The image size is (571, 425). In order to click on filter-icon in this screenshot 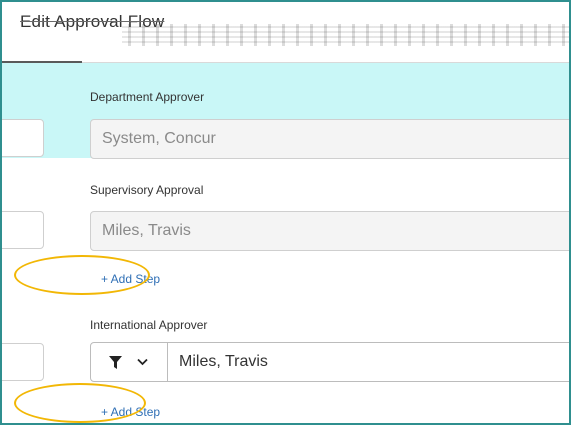, I will do `click(115, 362)`.